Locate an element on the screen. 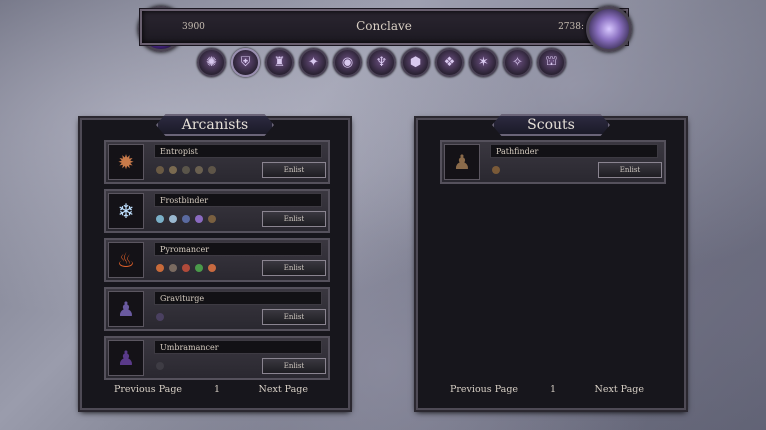 The image size is (766, 430). spire-faction-icon: ♆ is located at coordinates (381, 62).